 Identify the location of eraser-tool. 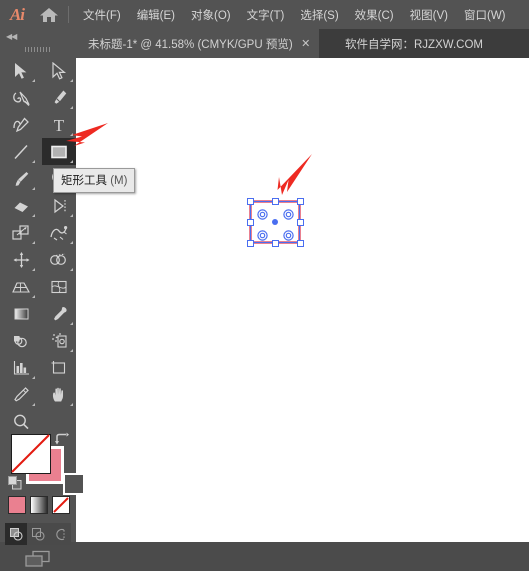
(21, 205).